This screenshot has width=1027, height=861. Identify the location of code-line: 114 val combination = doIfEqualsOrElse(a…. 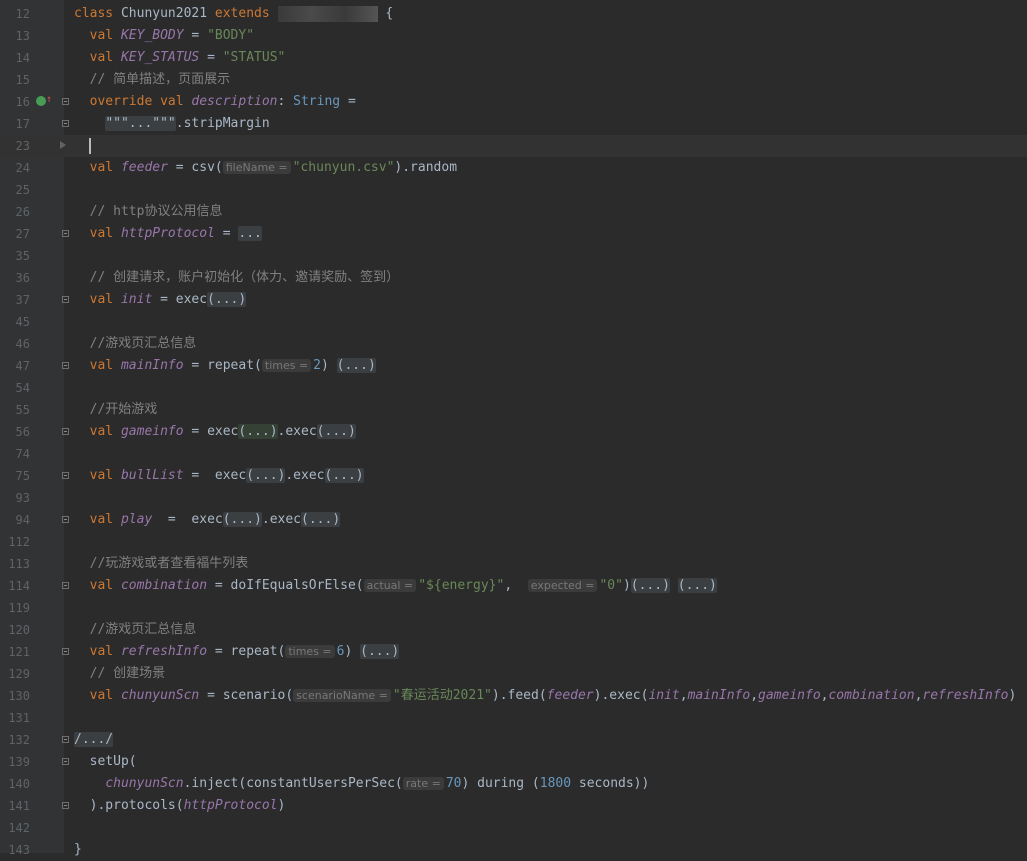
(513, 586).